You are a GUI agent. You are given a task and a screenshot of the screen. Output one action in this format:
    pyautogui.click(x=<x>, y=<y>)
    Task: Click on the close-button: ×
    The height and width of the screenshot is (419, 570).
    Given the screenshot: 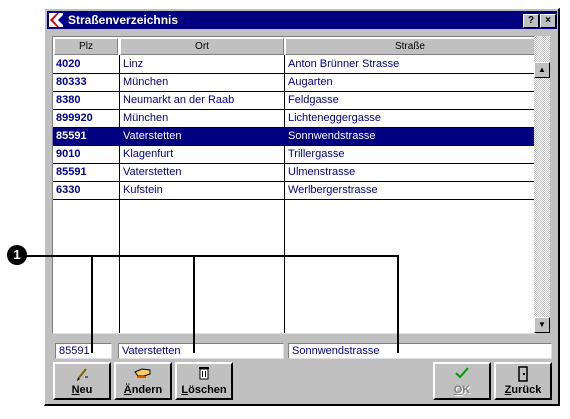 What is the action you would take?
    pyautogui.click(x=548, y=21)
    